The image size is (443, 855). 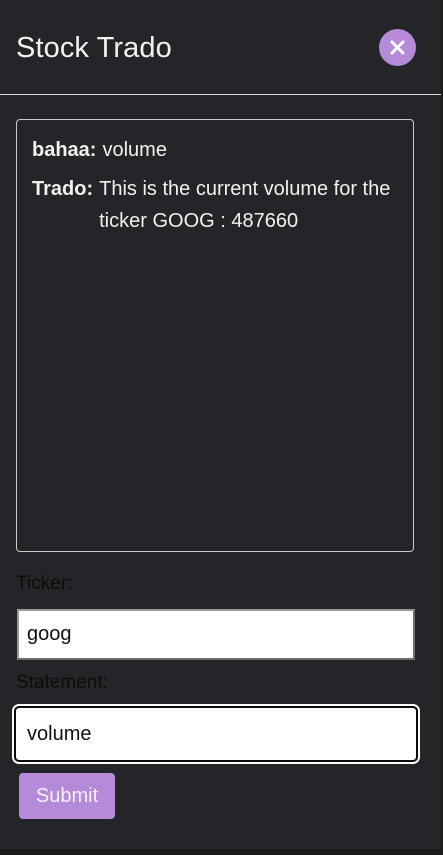 What do you see at coordinates (64, 150) in the screenshot?
I see `message-sender: bahaa:` at bounding box center [64, 150].